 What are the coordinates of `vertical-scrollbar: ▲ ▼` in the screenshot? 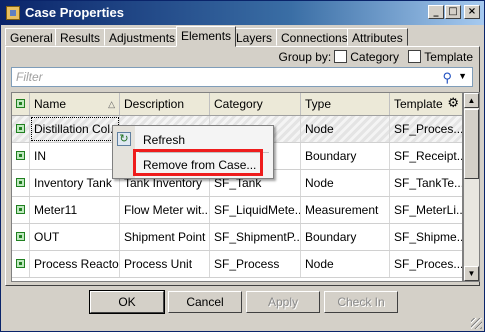 It's located at (471, 187).